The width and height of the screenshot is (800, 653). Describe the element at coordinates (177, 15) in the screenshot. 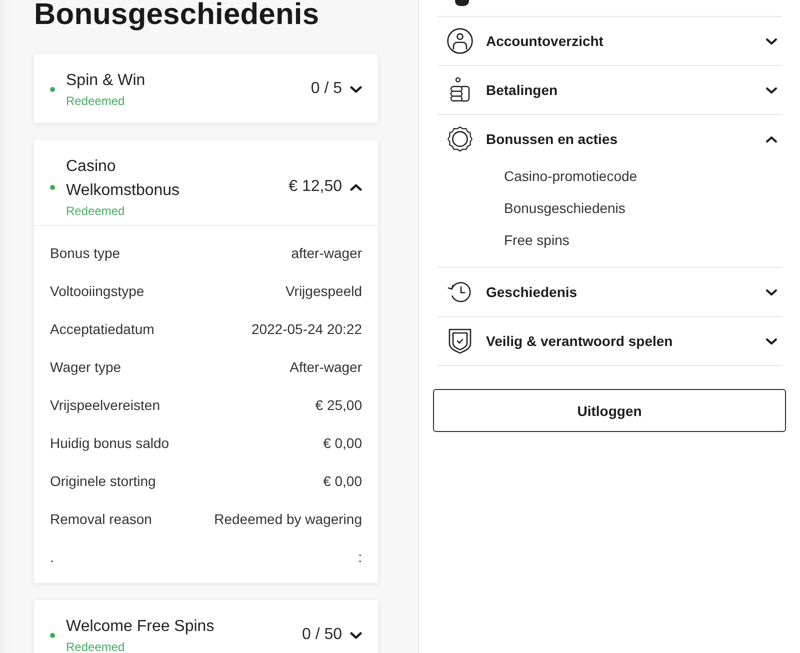

I see `page-title: Bonusgeschiedenis` at that location.